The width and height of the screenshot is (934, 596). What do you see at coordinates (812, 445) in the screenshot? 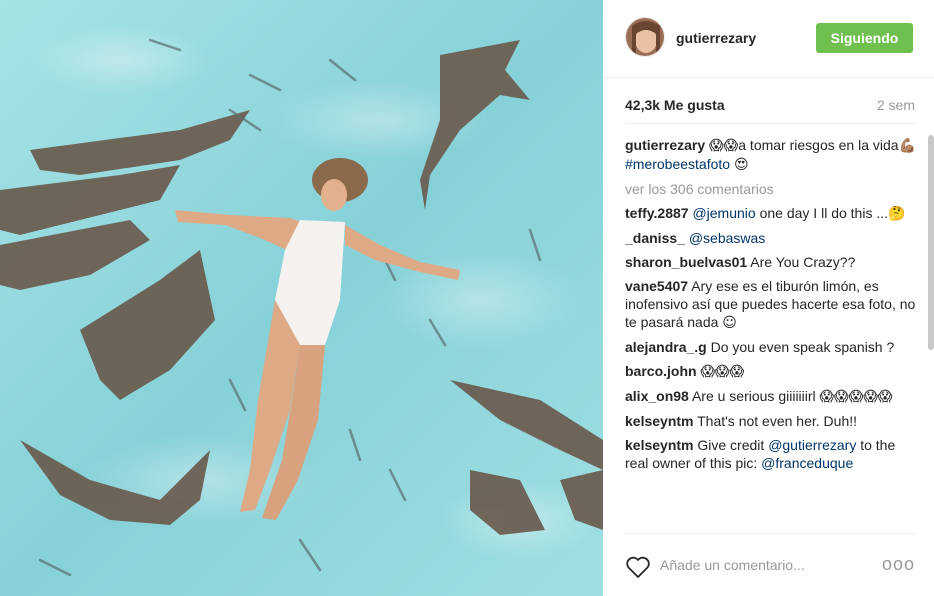
I see `comment-mention: @gutierrezary` at bounding box center [812, 445].